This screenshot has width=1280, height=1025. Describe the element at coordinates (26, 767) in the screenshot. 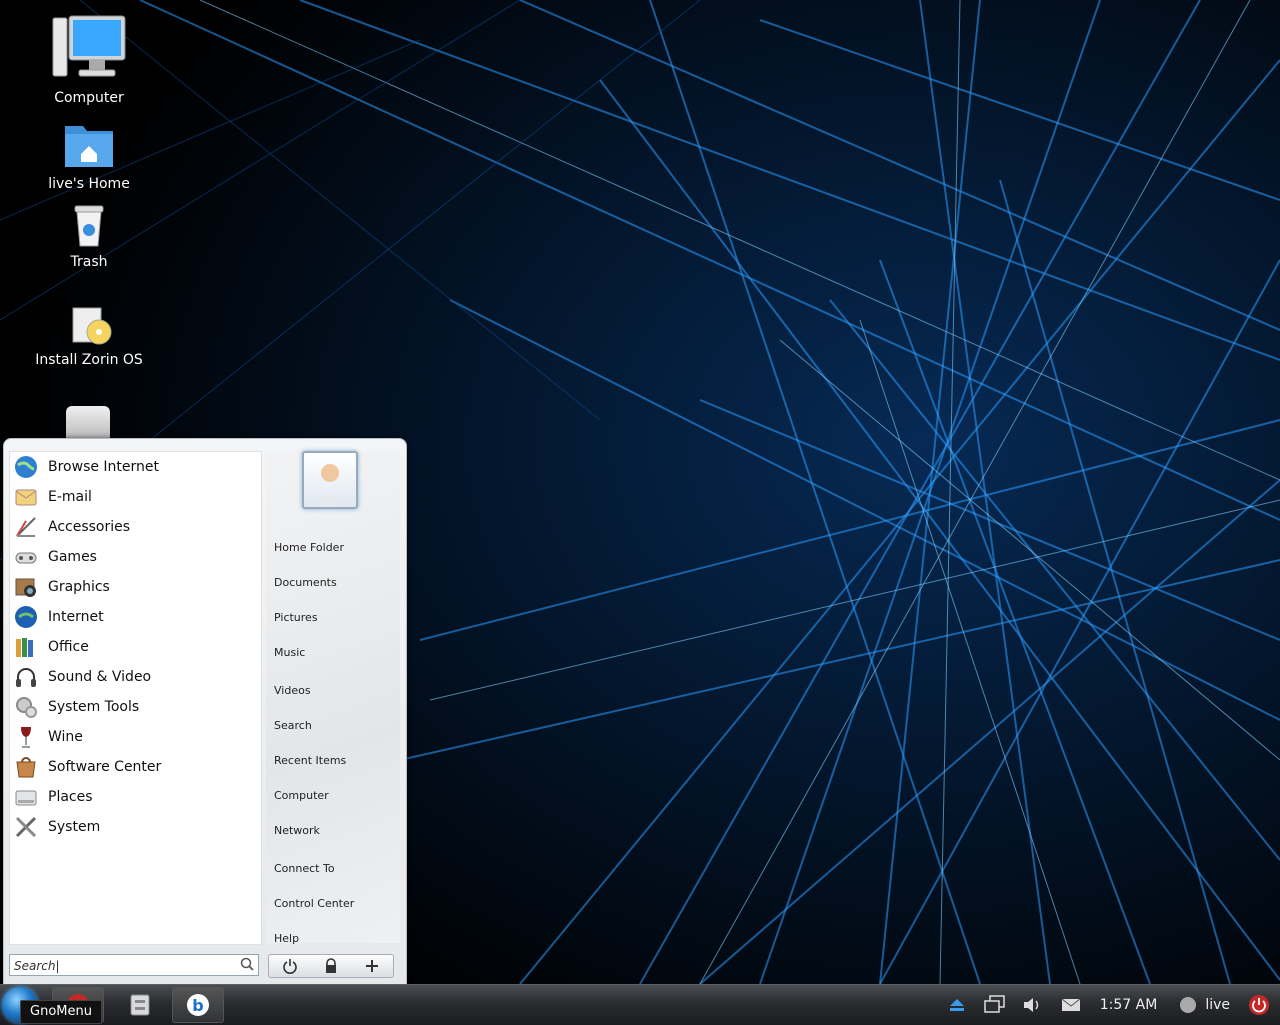

I see `software-center-icon` at that location.